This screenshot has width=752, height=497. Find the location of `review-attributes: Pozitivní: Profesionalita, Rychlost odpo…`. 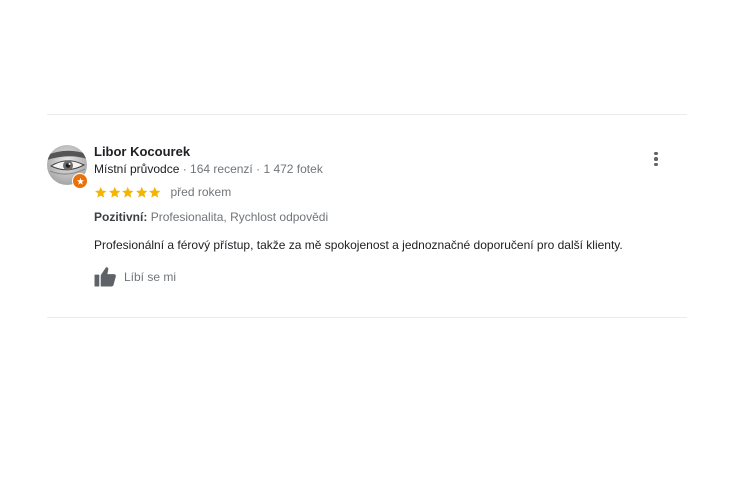

review-attributes: Pozitivní: Profesionalita, Rychlost odpo… is located at coordinates (211, 217).